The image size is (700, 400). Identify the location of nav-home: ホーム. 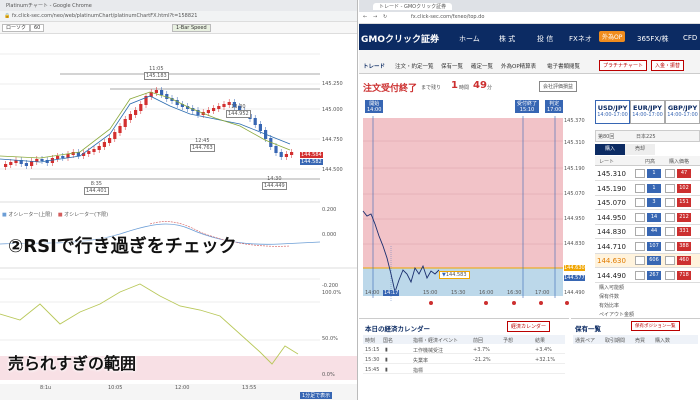
(469, 39).